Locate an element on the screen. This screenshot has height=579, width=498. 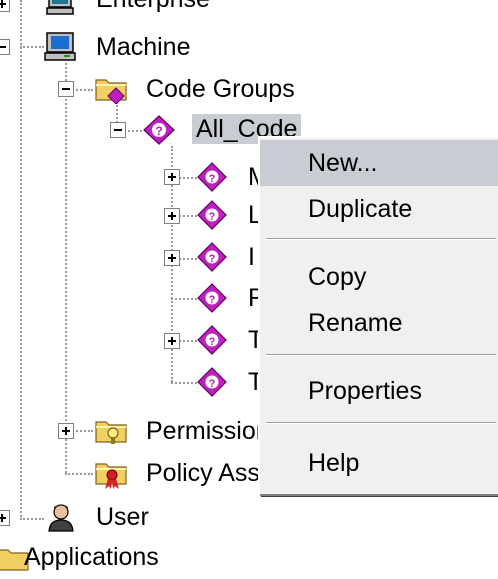
menu-item-label: Help is located at coordinates (334, 463).